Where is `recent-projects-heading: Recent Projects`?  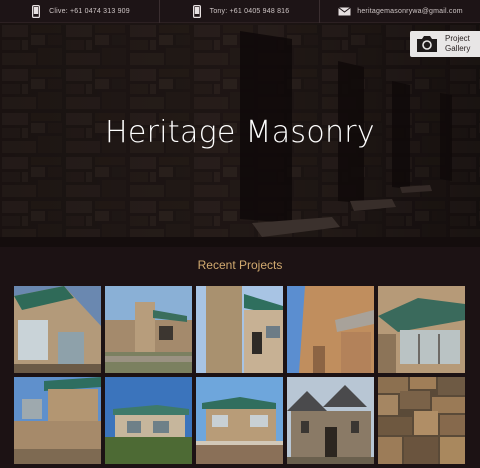 recent-projects-heading: Recent Projects is located at coordinates (240, 265).